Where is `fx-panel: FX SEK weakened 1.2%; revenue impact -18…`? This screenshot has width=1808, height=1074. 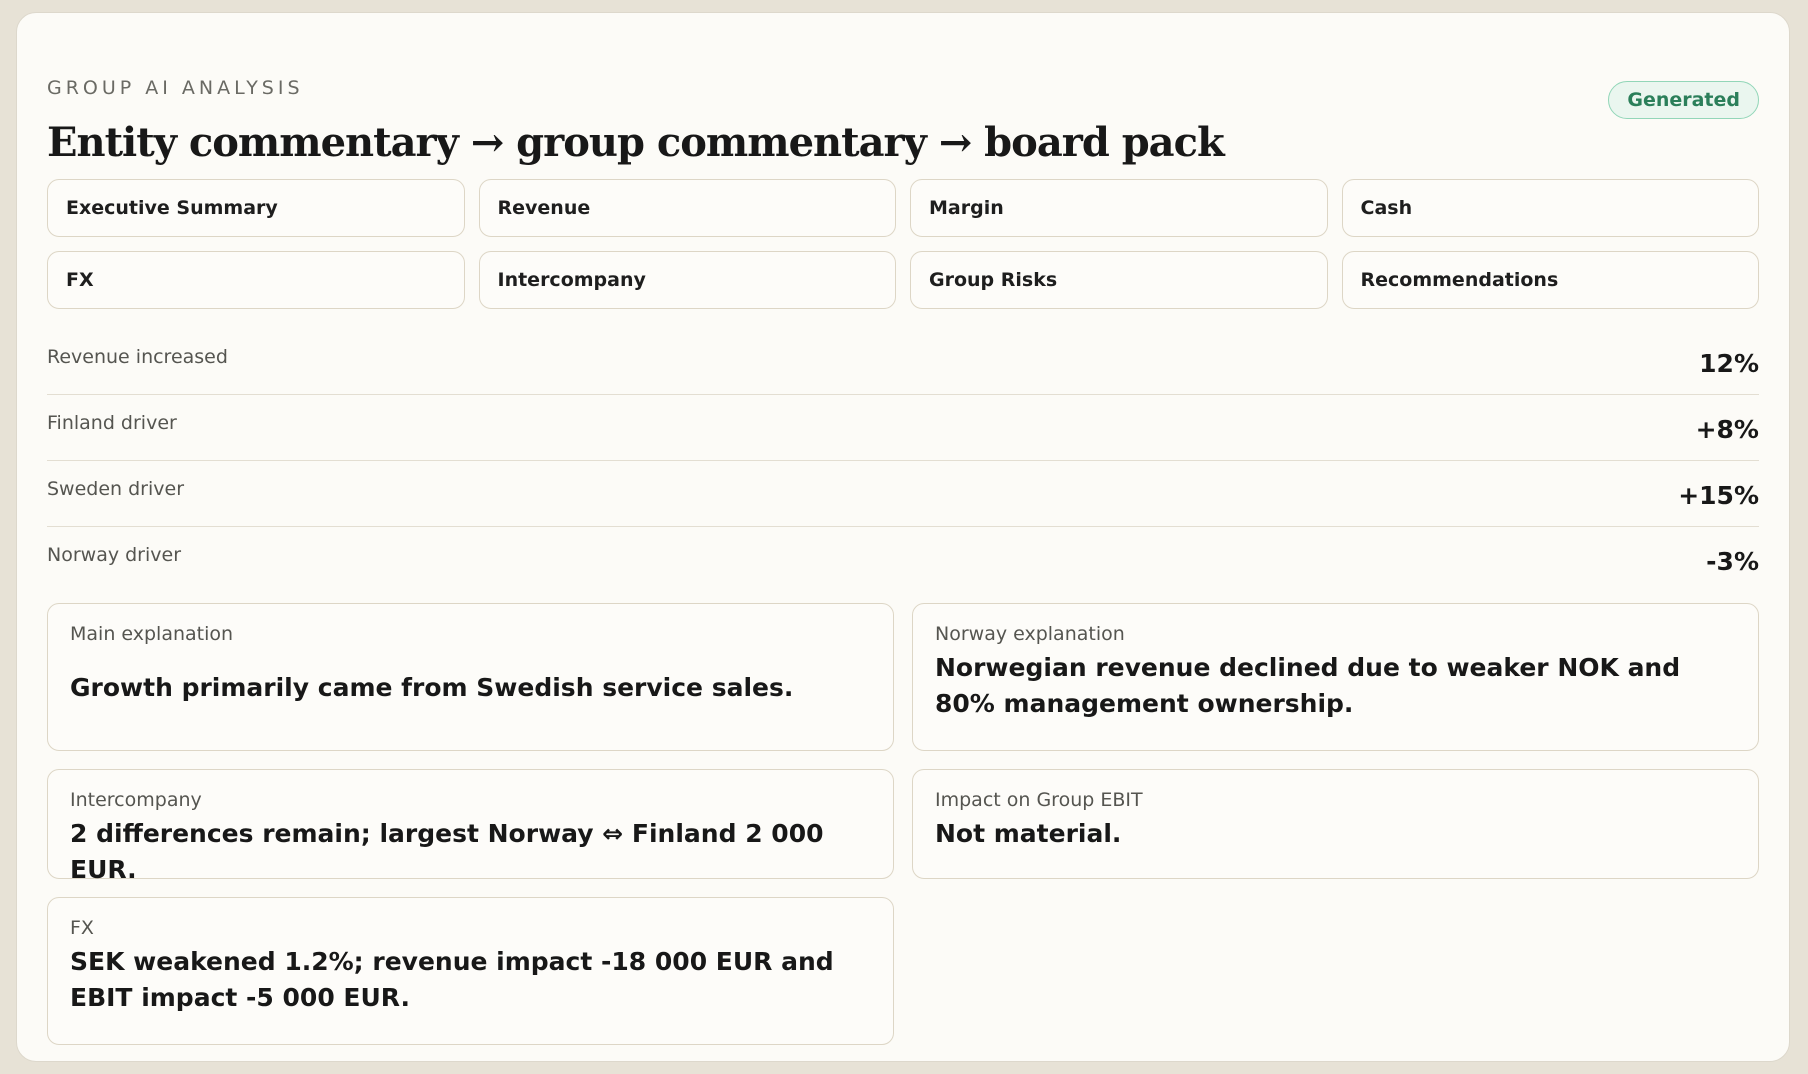
fx-panel: FX SEK weakened 1.2%; revenue impact -18… is located at coordinates (470, 971).